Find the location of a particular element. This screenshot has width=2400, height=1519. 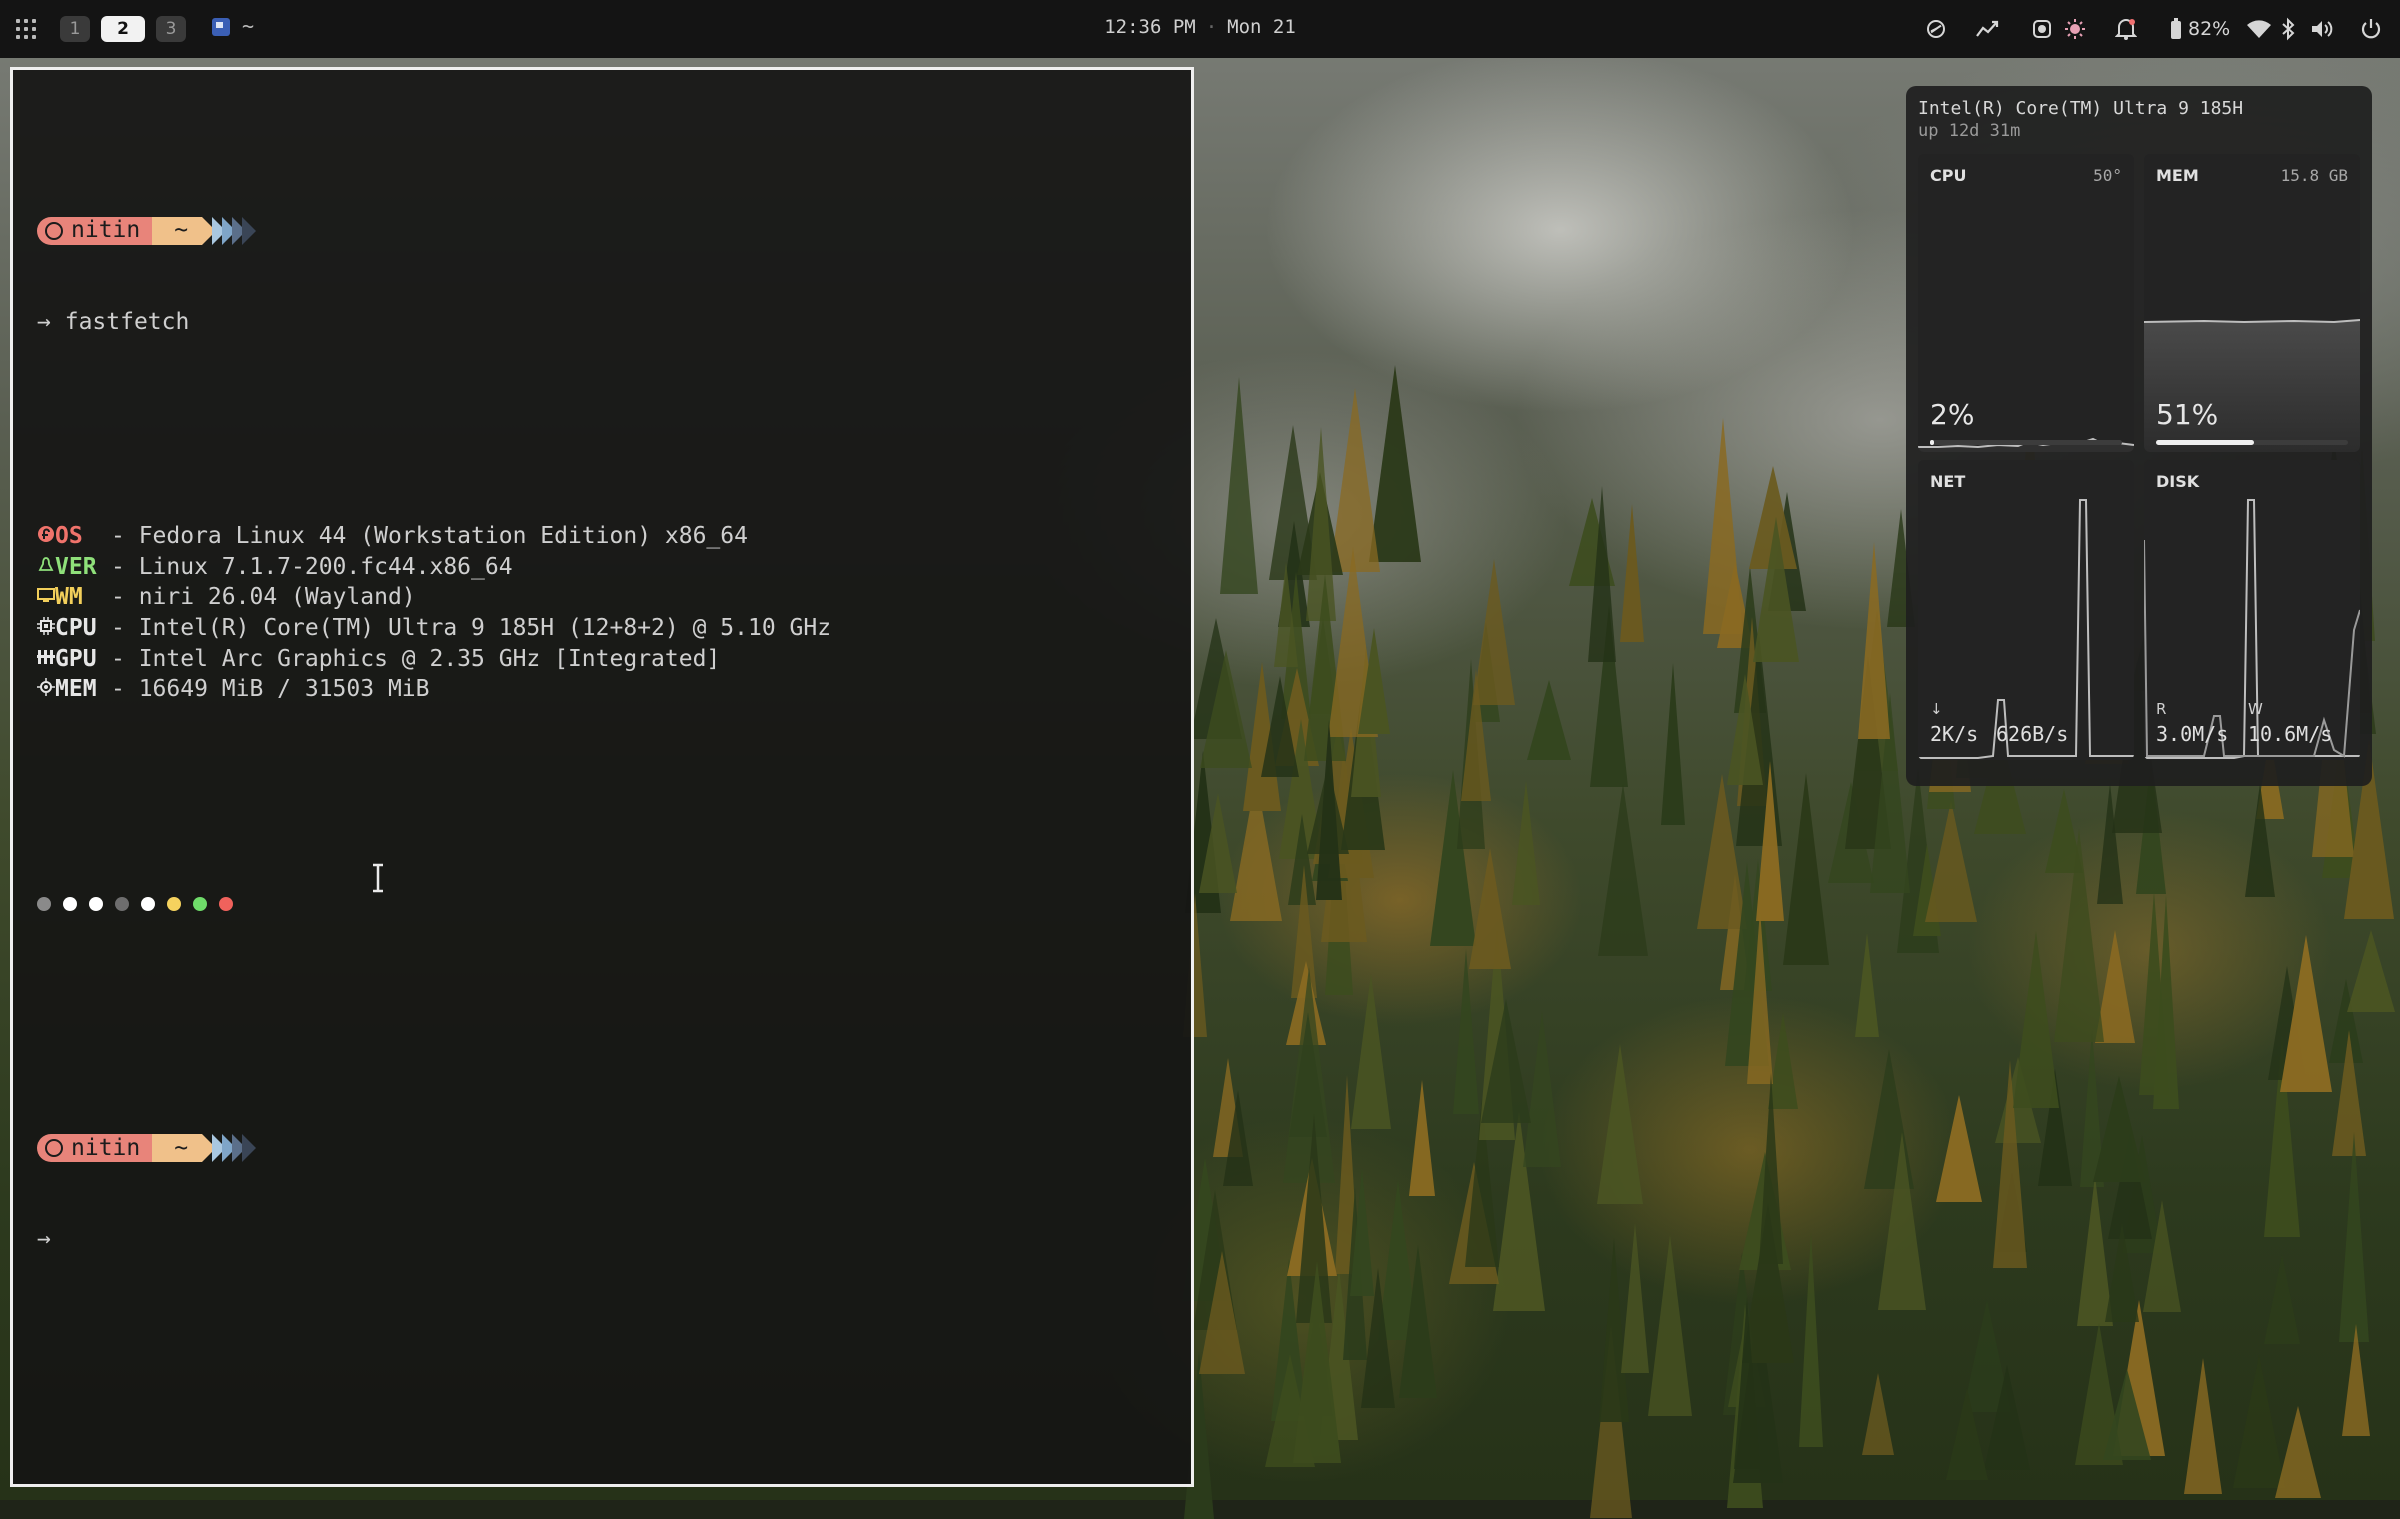

cpu-percent: 2% is located at coordinates (1952, 414).